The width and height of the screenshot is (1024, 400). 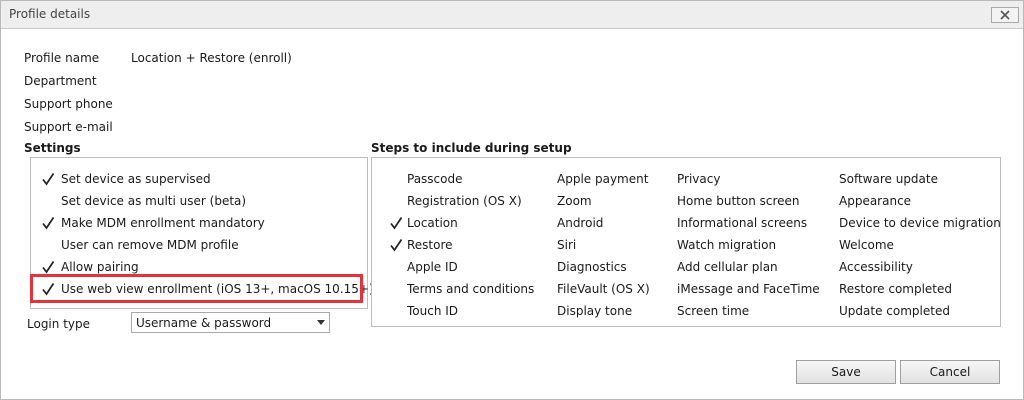 I want to click on step-apple-payment: Apple payment, so click(x=602, y=179).